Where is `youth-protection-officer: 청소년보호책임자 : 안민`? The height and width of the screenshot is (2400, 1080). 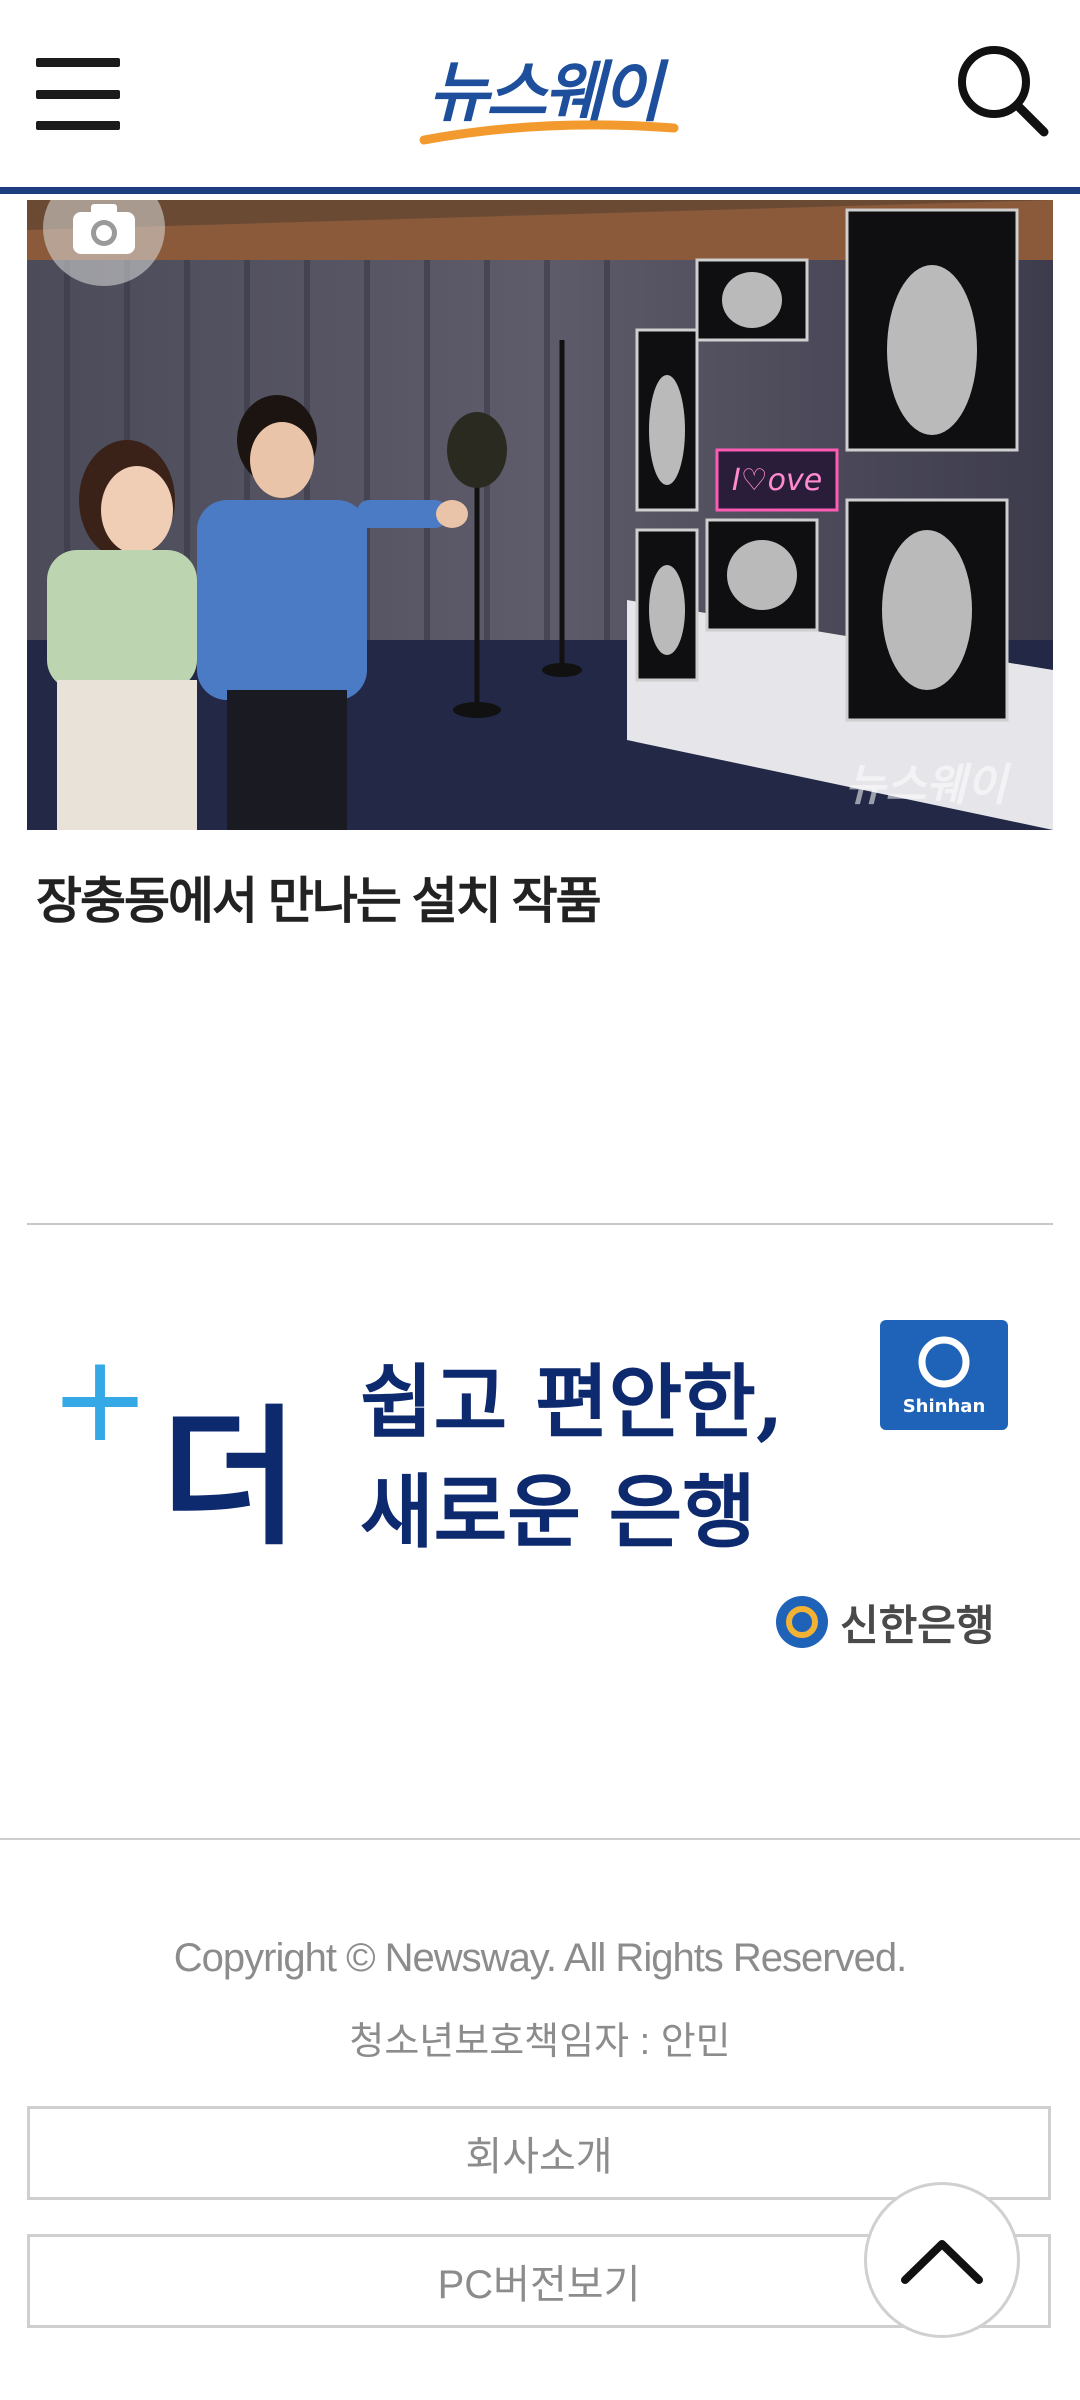
youth-protection-officer: 청소년보호책임자 : 안민 is located at coordinates (540, 2042).